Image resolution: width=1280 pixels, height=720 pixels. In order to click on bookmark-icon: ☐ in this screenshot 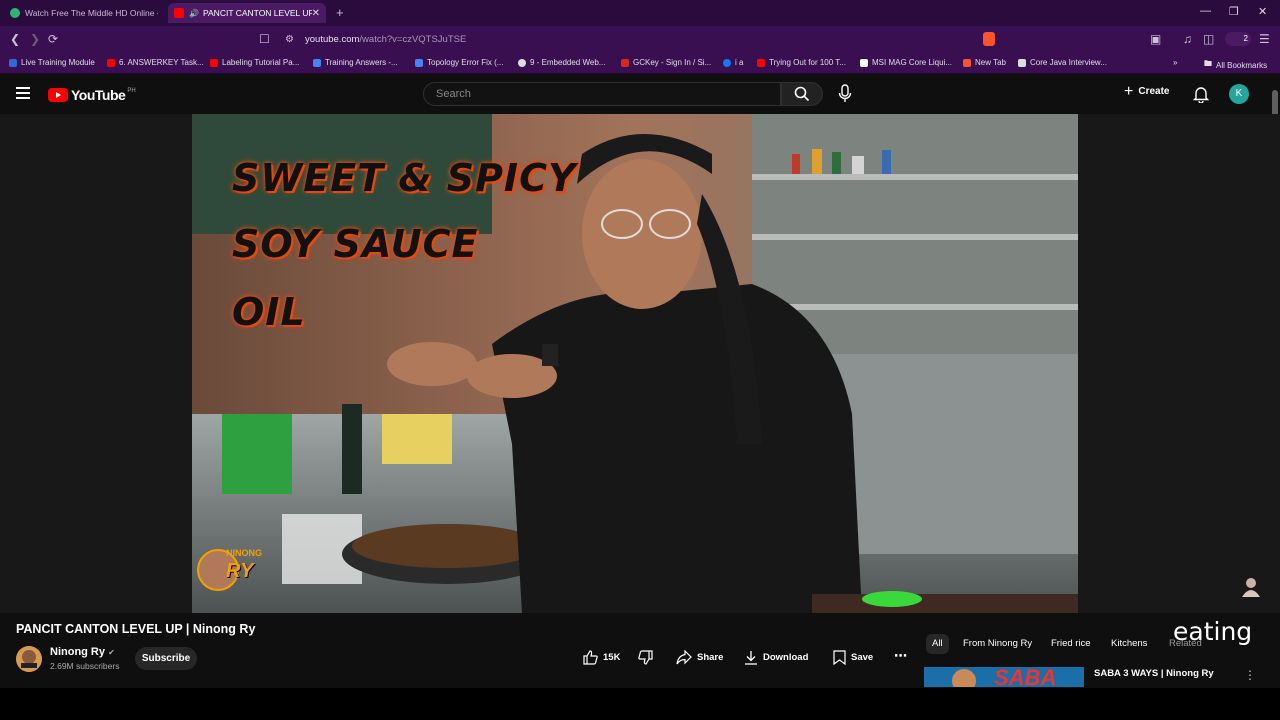, I will do `click(264, 39)`.